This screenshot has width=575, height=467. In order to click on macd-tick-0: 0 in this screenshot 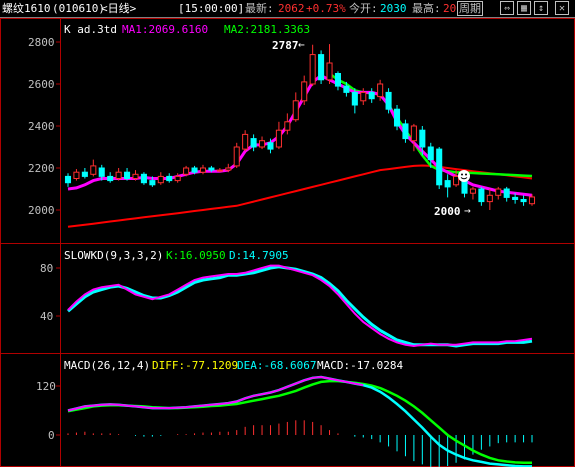, I will do `click(51, 435)`.